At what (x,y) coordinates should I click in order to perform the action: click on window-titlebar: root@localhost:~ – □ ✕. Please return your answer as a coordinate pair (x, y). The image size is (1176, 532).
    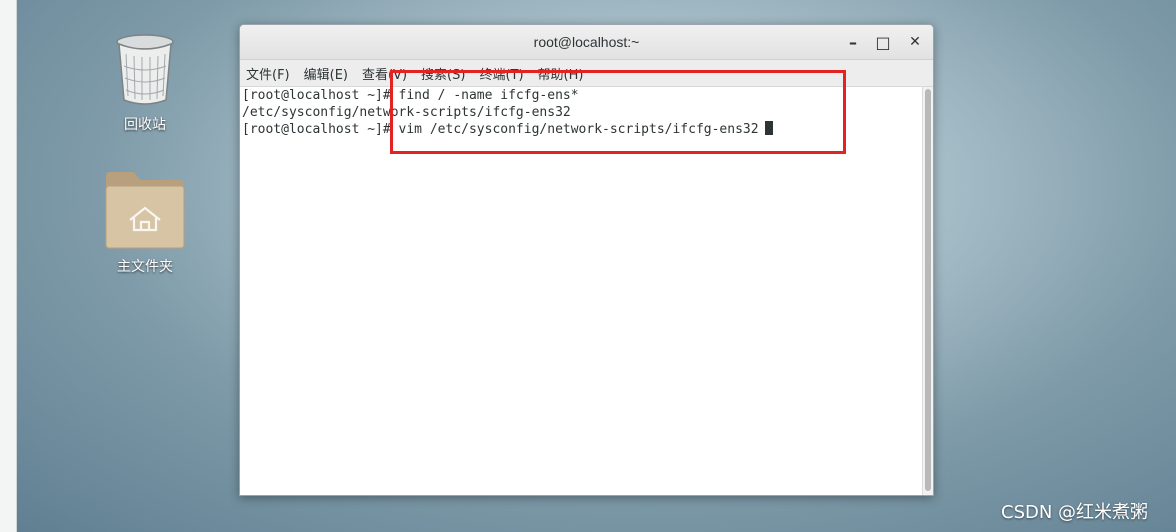
    Looking at the image, I should click on (586, 42).